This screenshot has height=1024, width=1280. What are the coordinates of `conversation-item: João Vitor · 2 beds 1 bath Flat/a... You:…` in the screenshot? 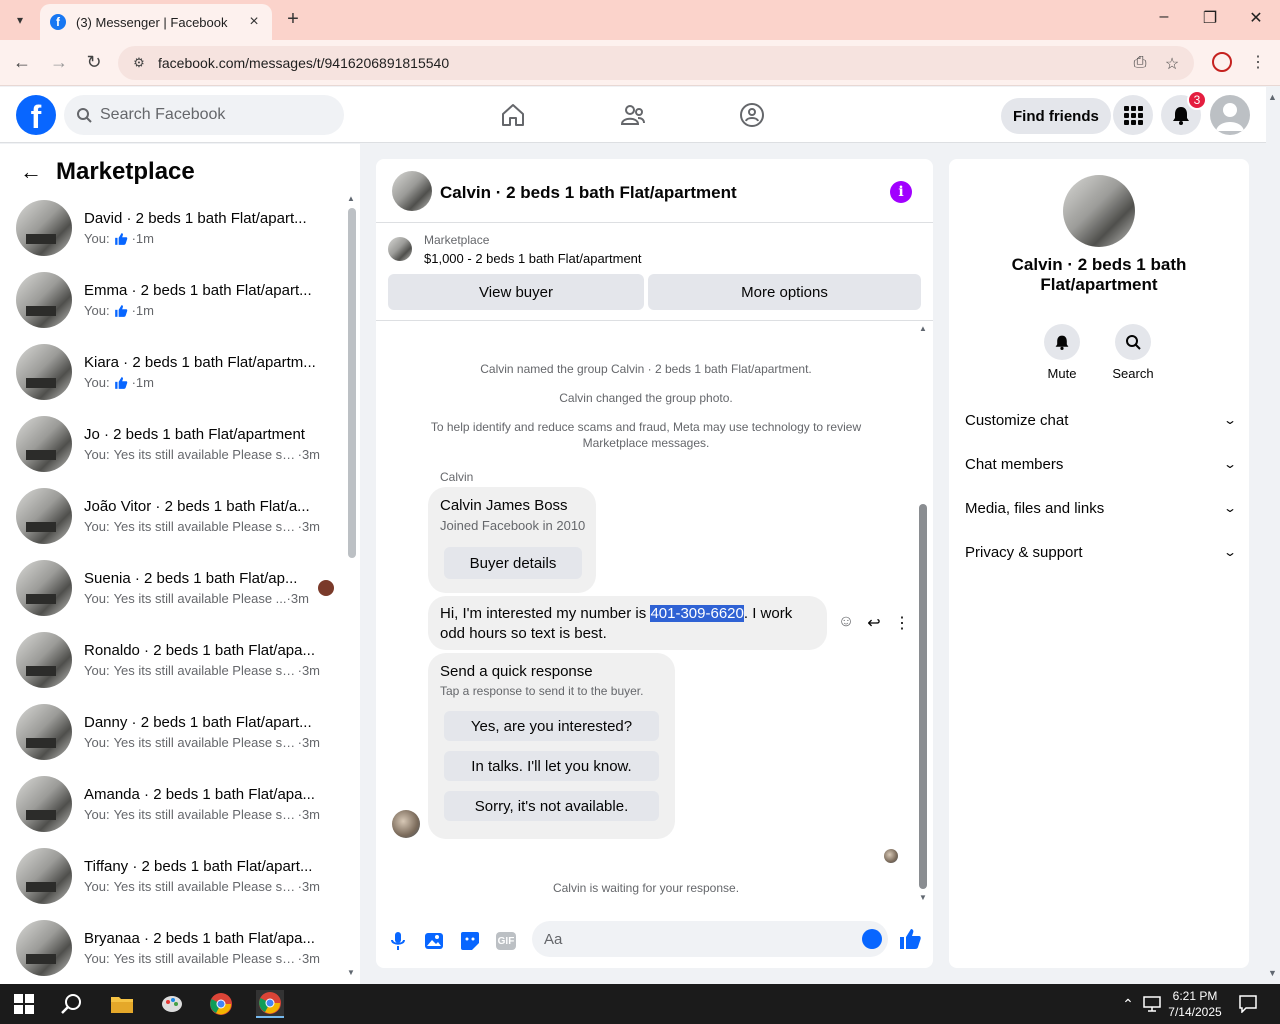 It's located at (176, 516).